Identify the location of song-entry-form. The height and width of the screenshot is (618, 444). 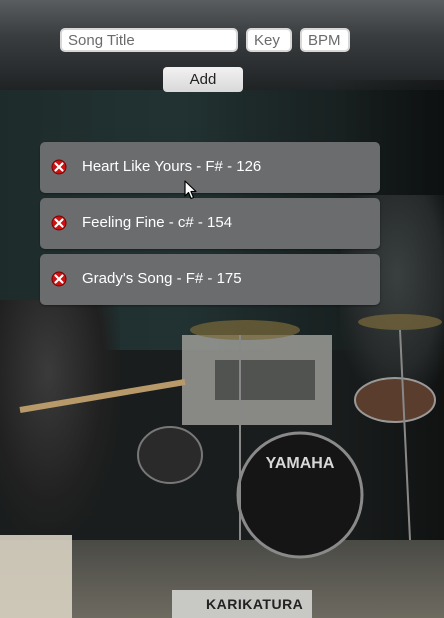
(222, 40).